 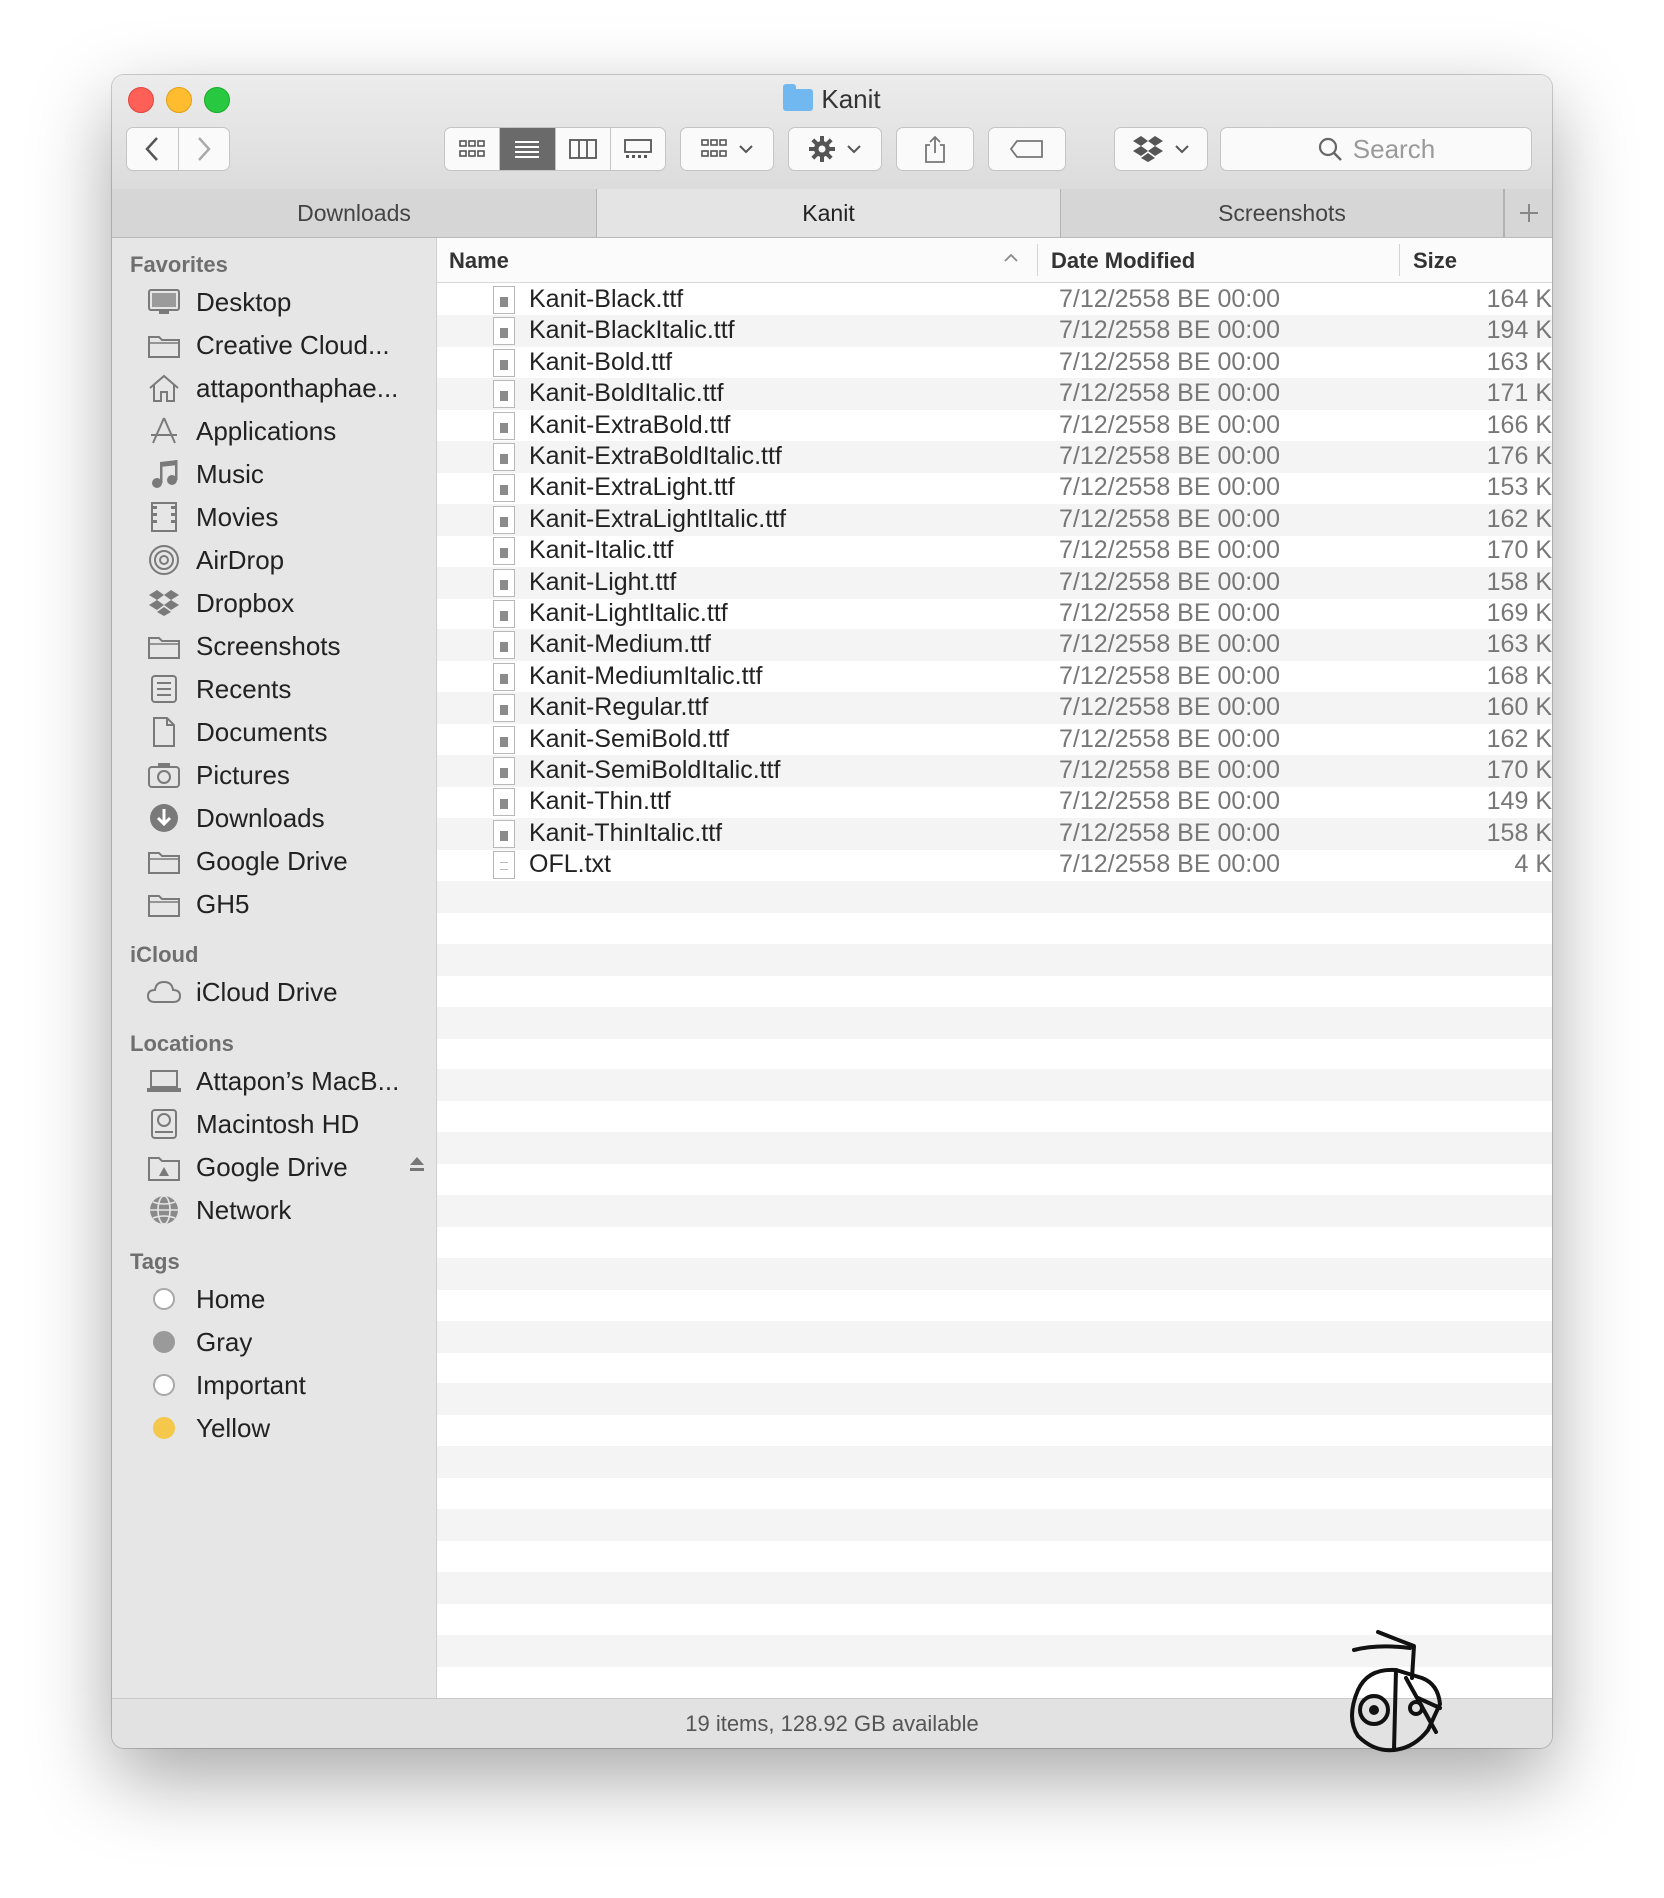 I want to click on tag-dot-icon, so click(x=164, y=1342).